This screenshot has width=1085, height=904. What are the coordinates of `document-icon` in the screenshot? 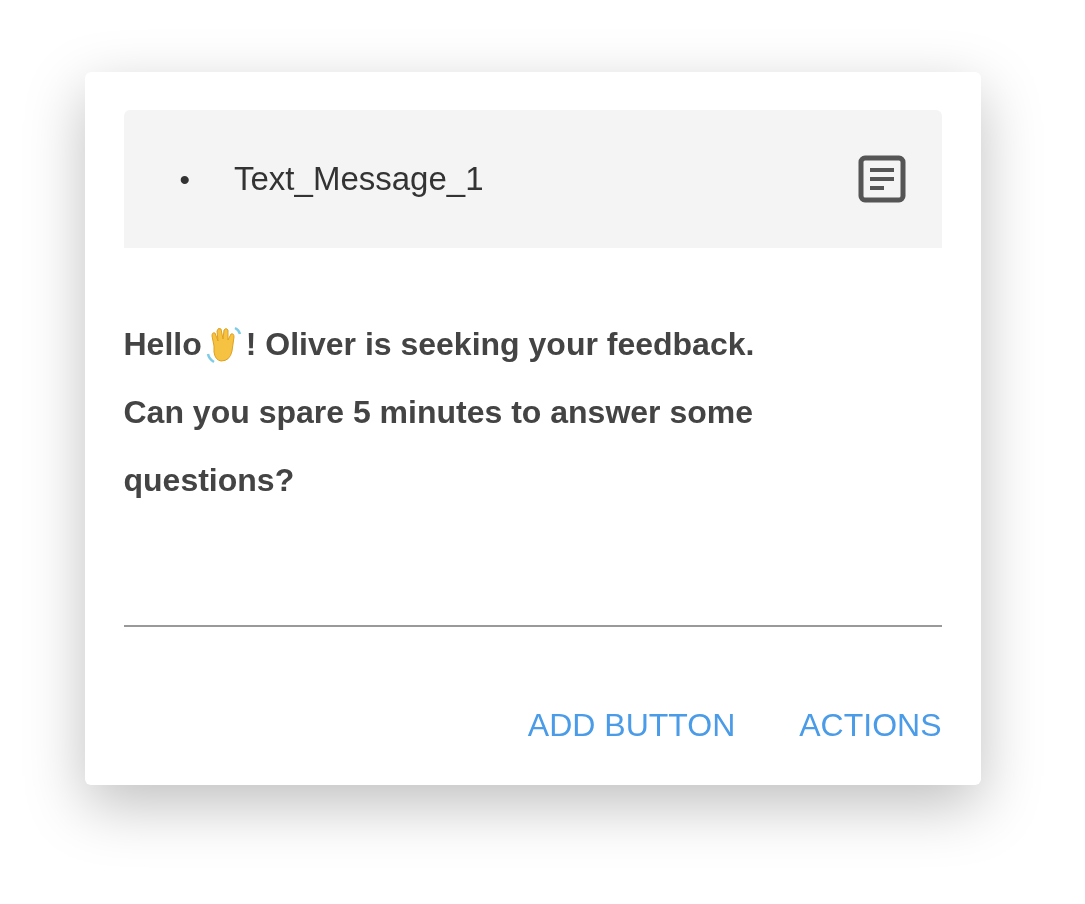 It's located at (881, 179).